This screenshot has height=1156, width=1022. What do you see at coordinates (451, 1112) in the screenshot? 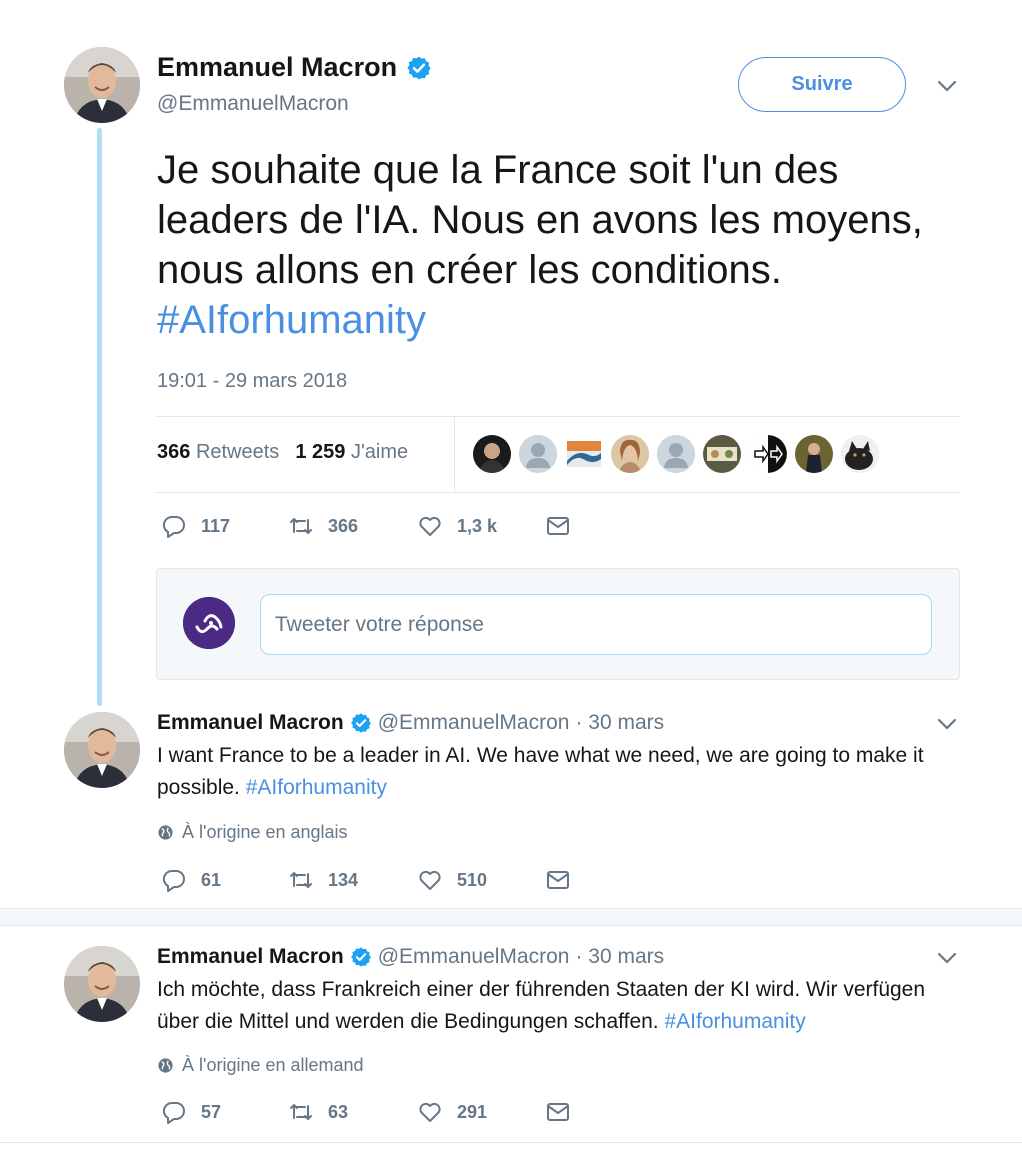
I see `like-action: 291` at bounding box center [451, 1112].